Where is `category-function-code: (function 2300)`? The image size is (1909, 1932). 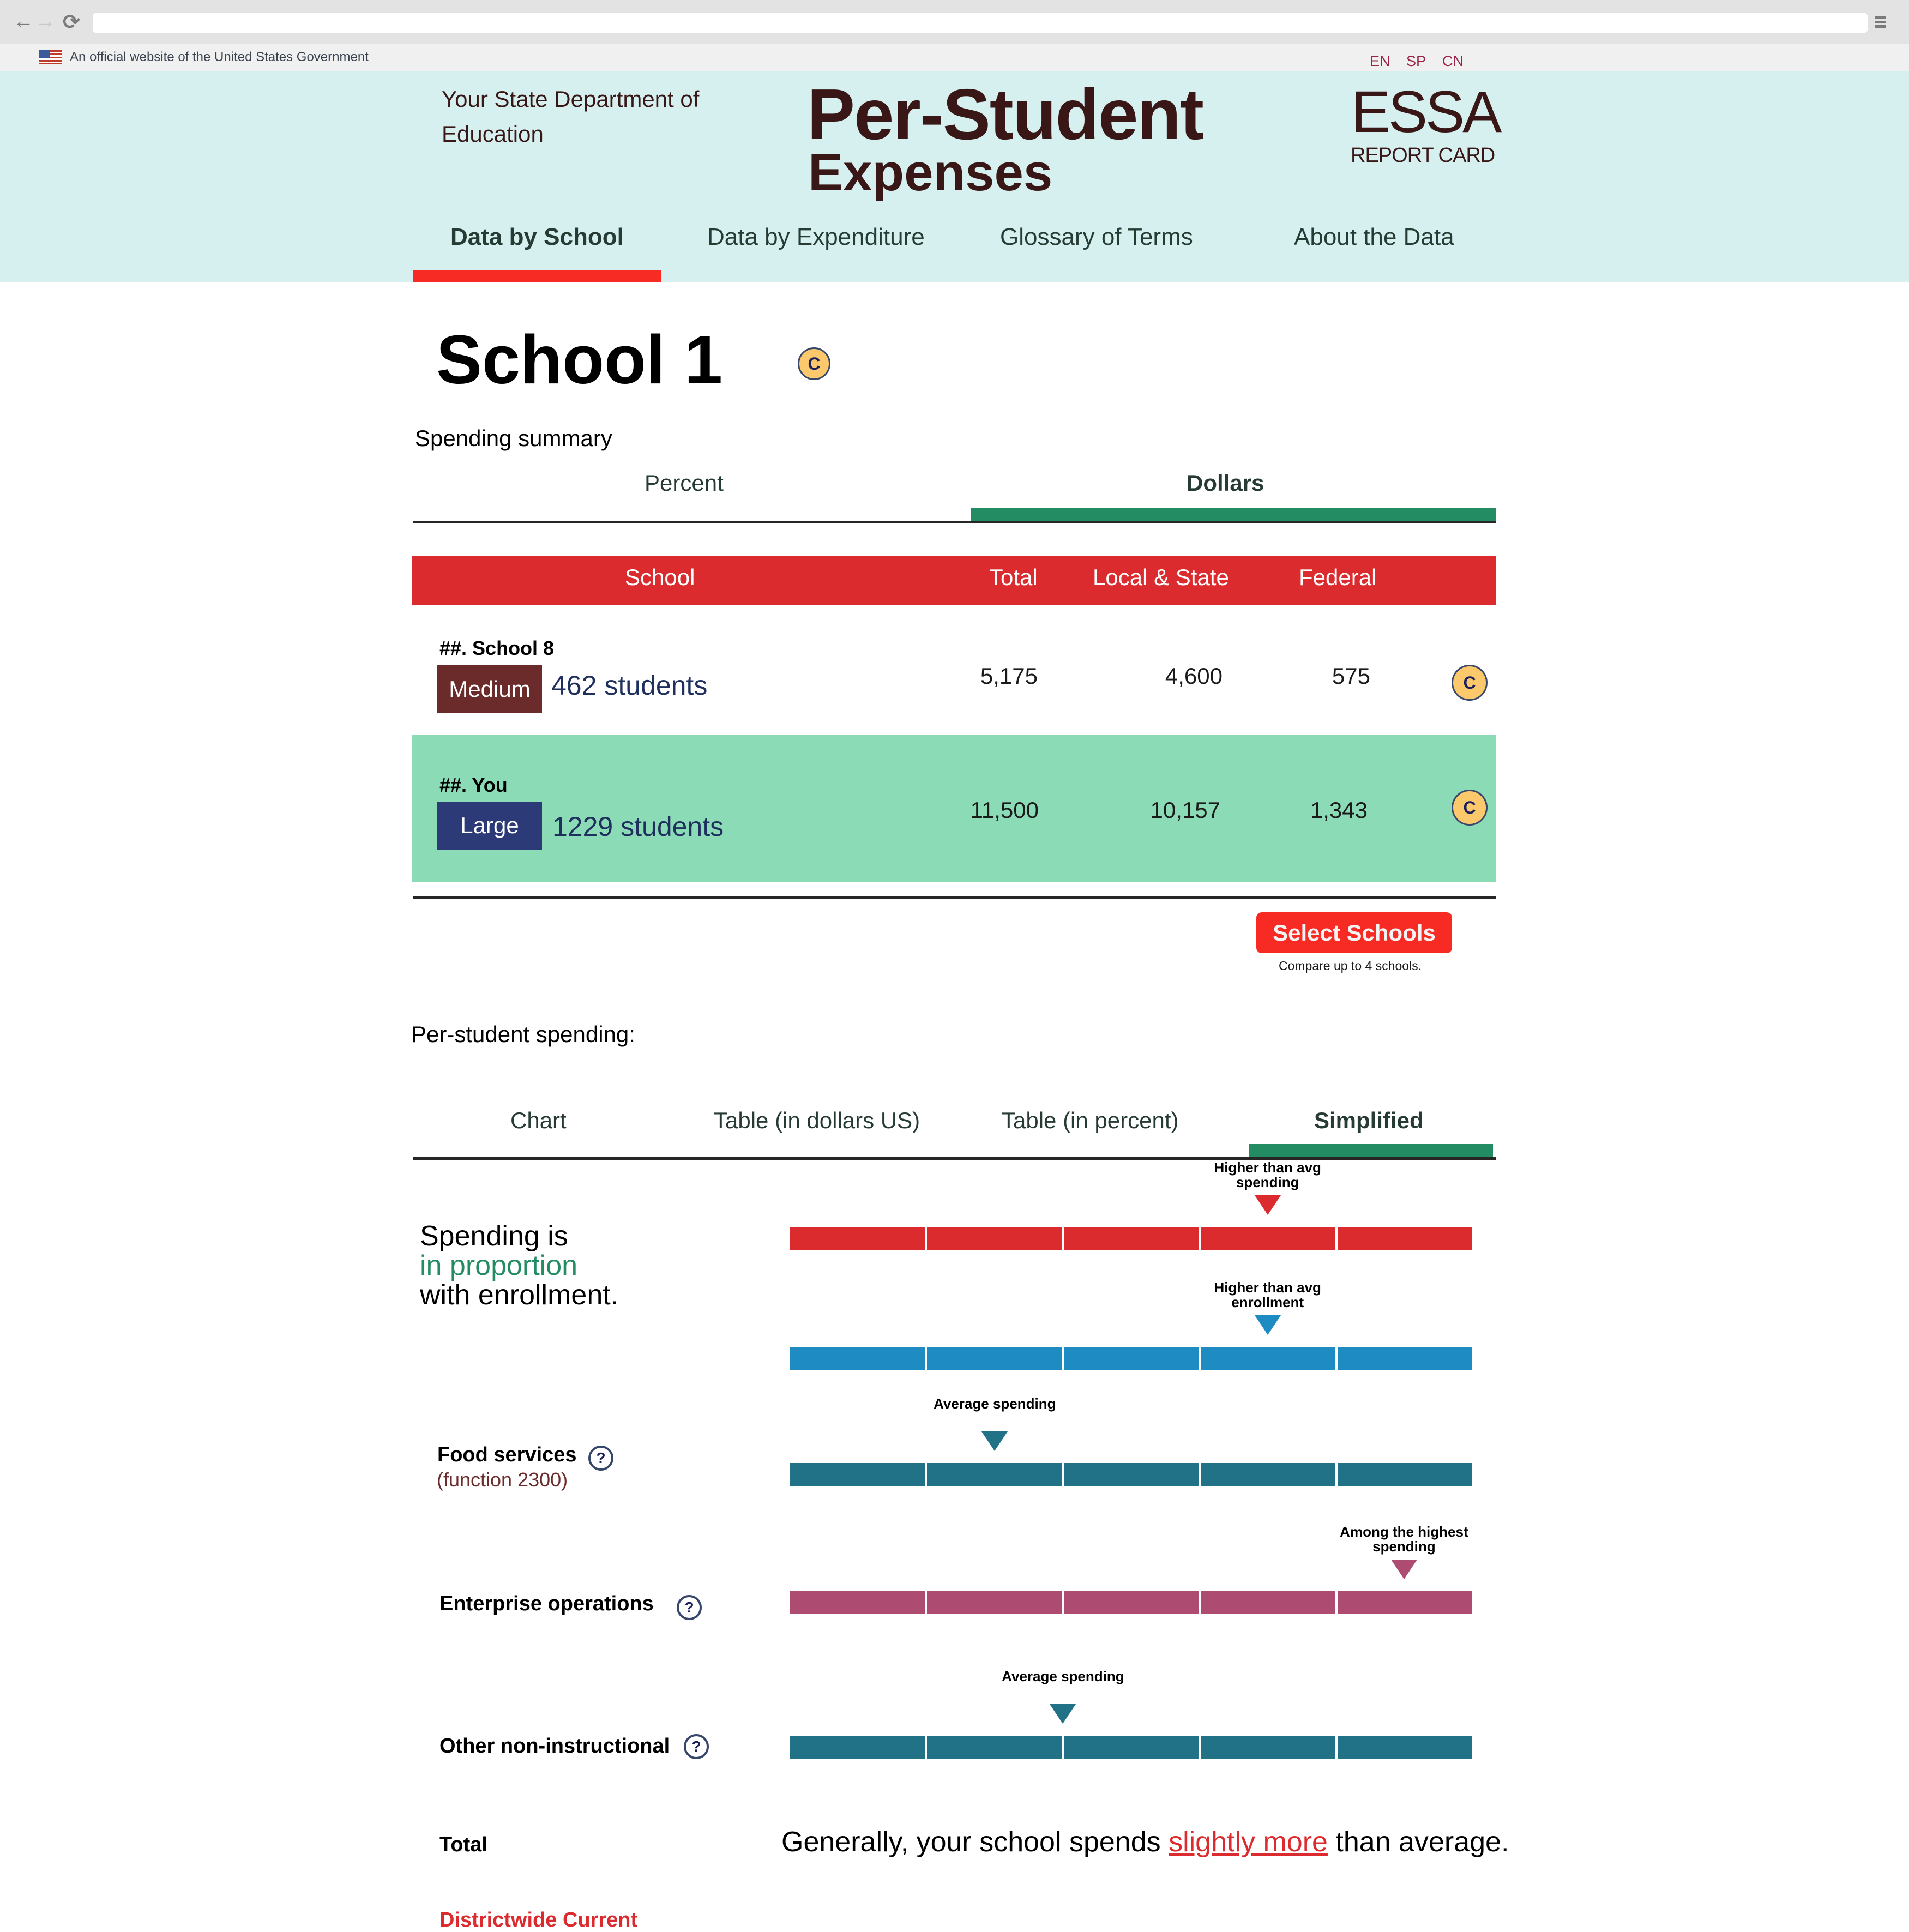
category-function-code: (function 2300) is located at coordinates (502, 1479).